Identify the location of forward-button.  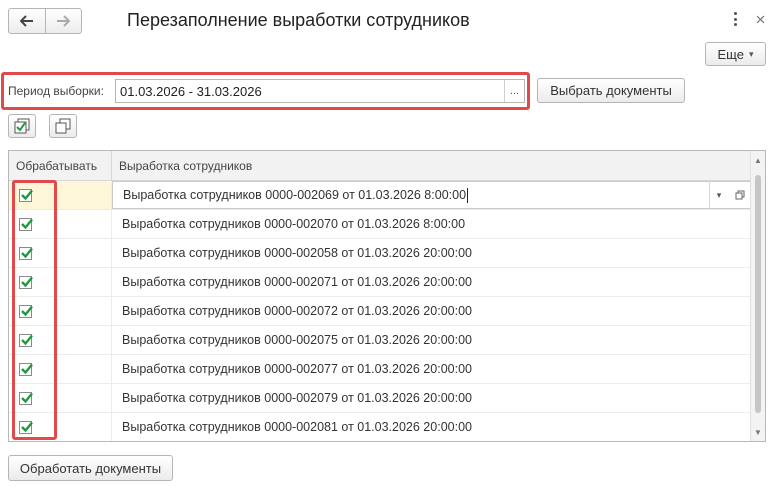
(63, 21).